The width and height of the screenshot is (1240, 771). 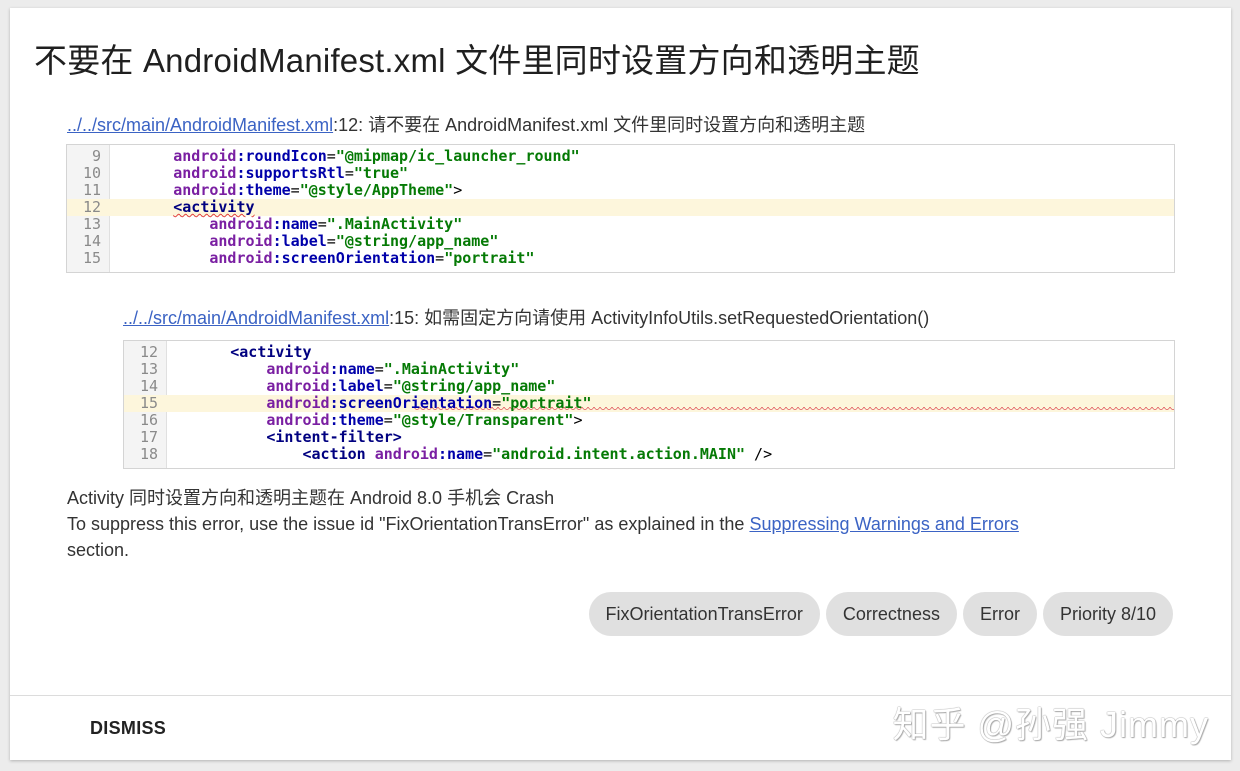 I want to click on watermark: 知乎 @孙强 Jimmy, so click(x=1050, y=724).